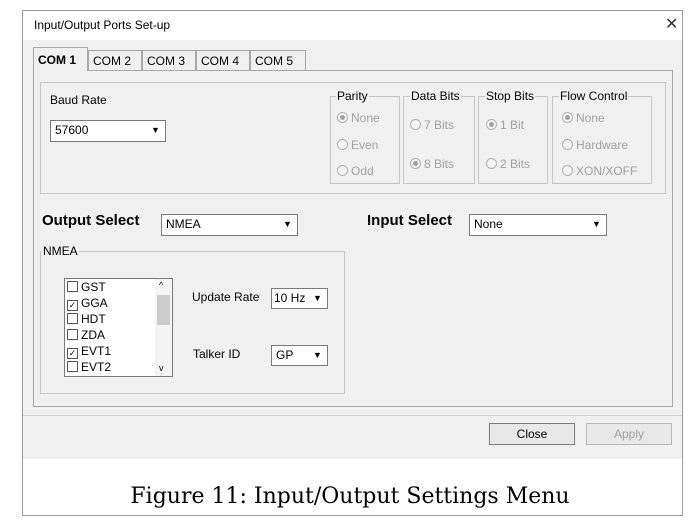  I want to click on update-rate-label: Update Rate, so click(226, 297).